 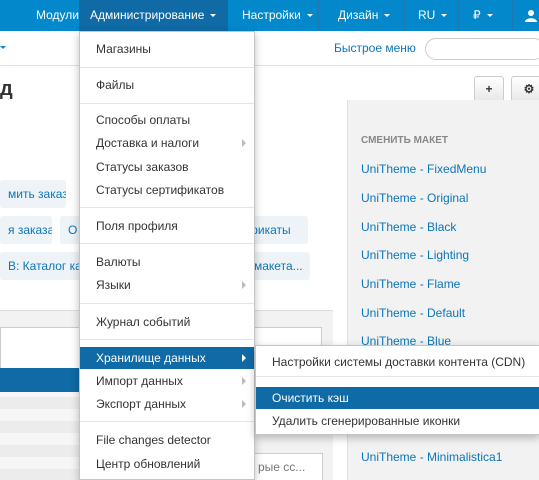 What do you see at coordinates (410, 284) in the screenshot?
I see `theme-link: UniTheme - Flame` at bounding box center [410, 284].